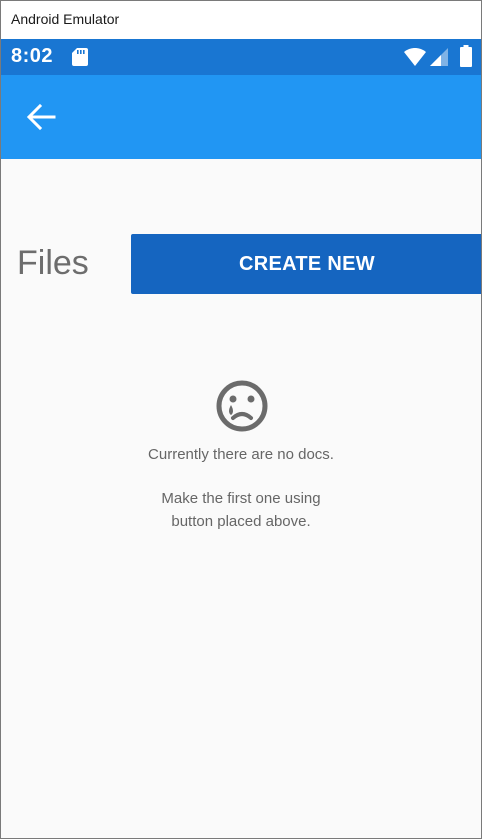  I want to click on empty-state-hint-line2: button placed above., so click(241, 521).